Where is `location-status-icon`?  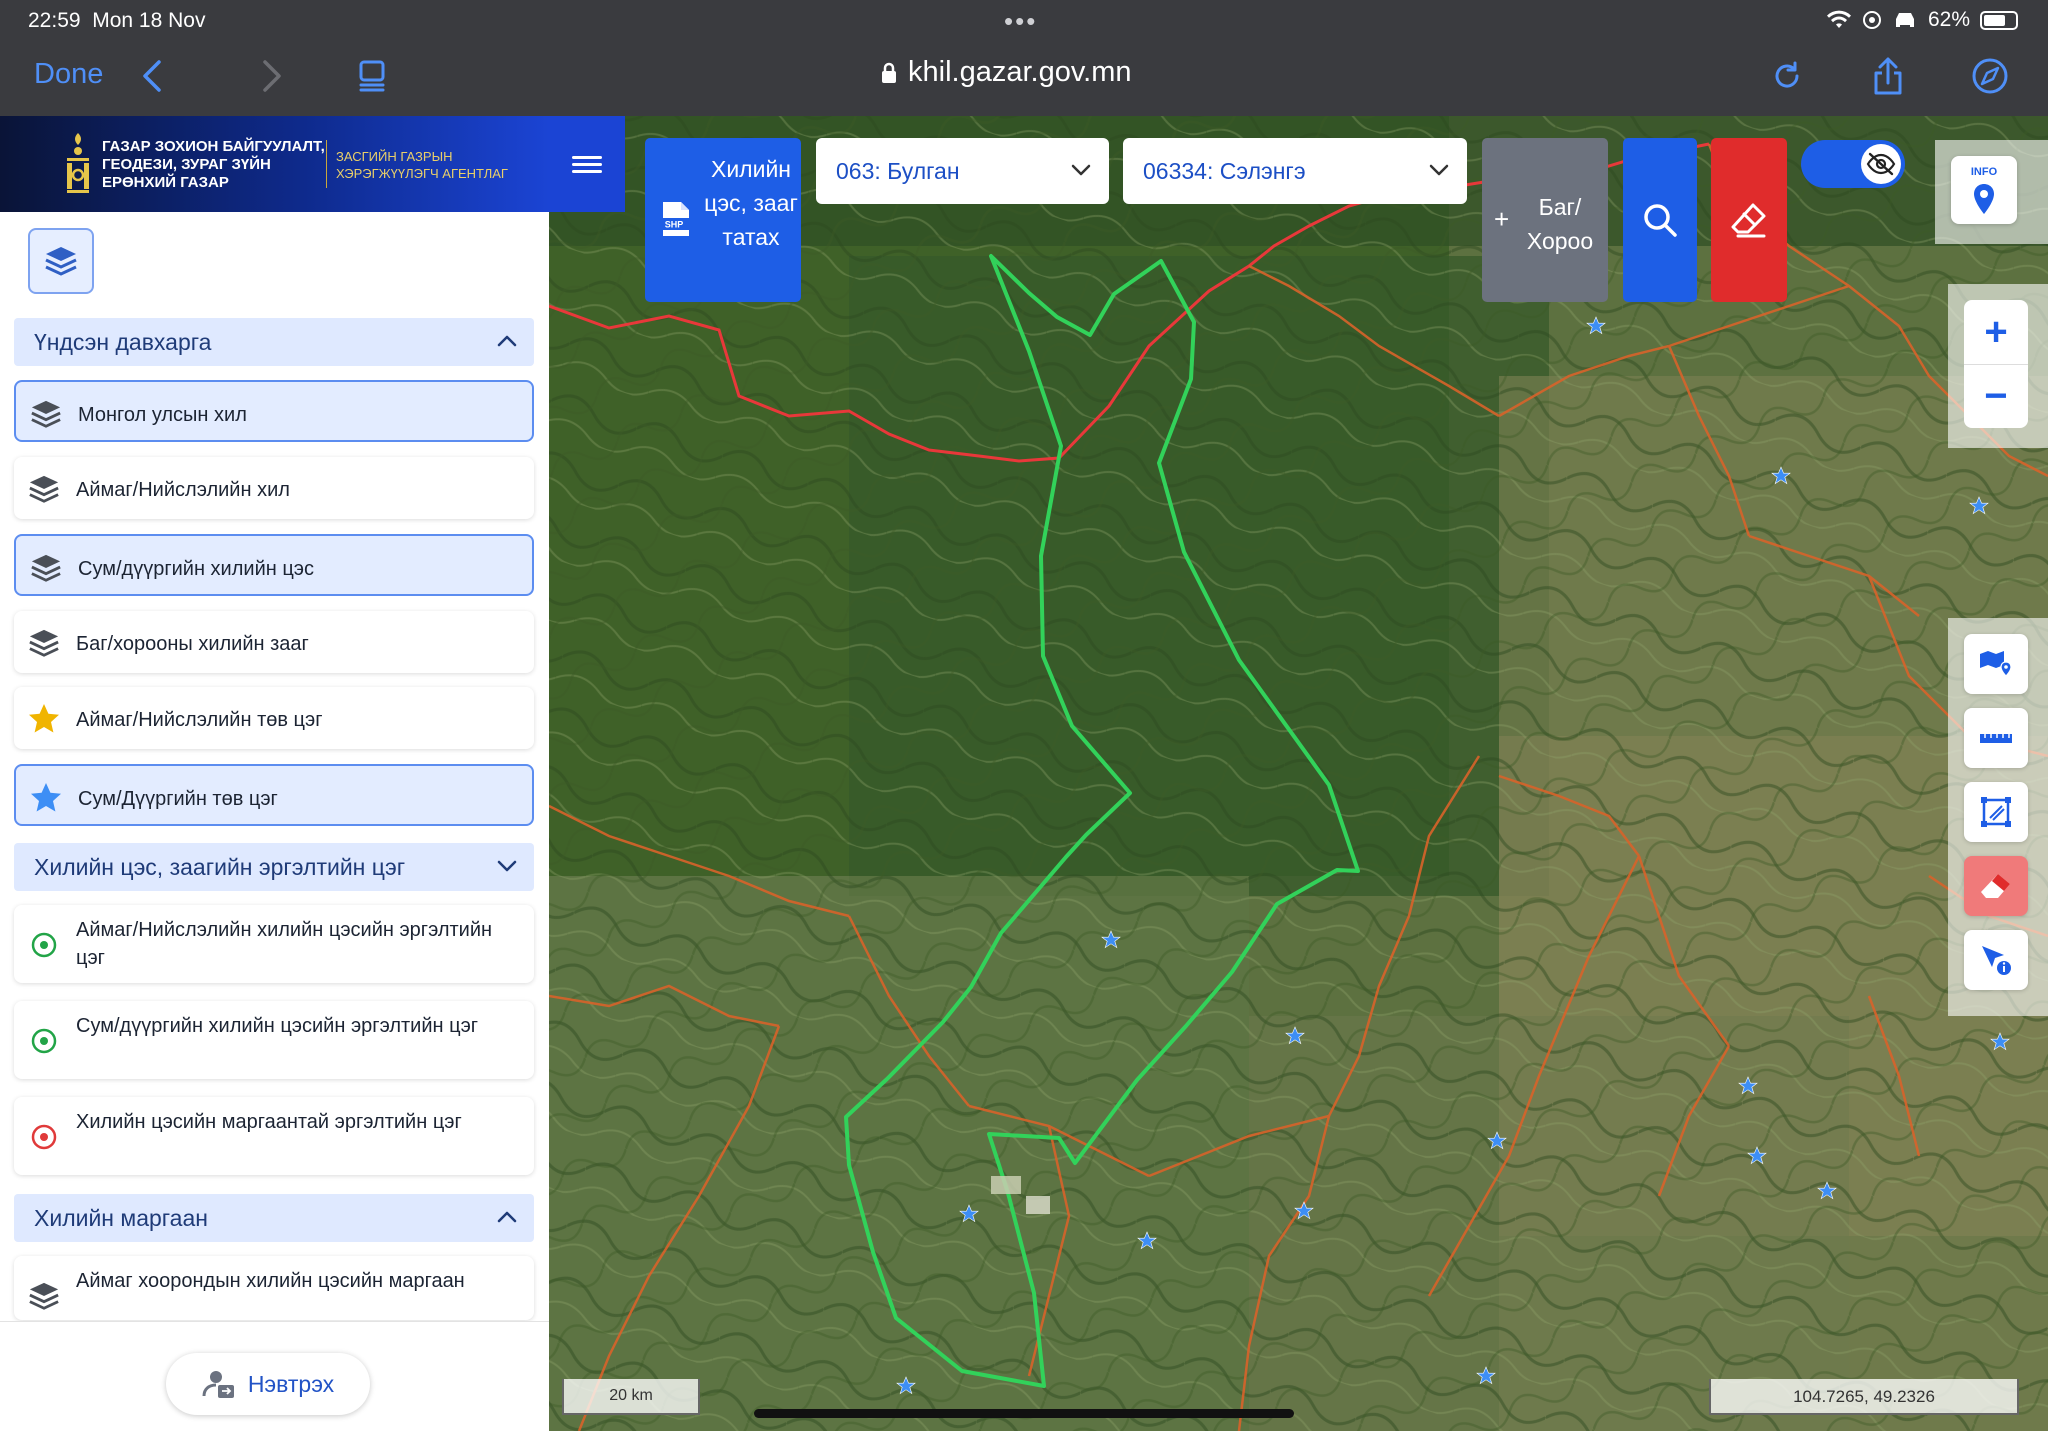
location-status-icon is located at coordinates (1871, 20).